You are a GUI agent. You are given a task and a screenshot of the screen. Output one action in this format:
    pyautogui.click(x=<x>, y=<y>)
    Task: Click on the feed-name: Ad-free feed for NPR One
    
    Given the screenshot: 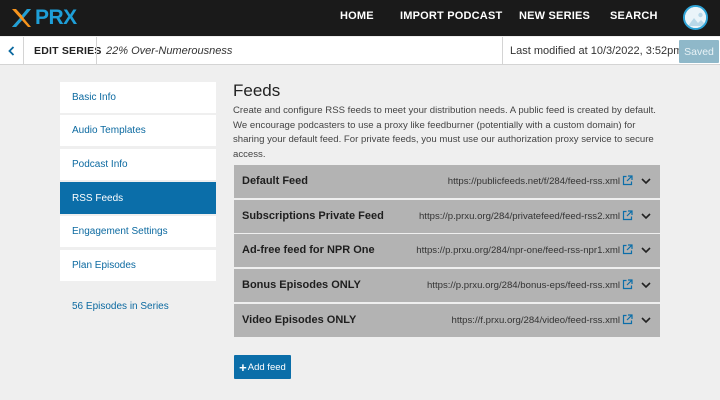 What is the action you would take?
    pyautogui.click(x=308, y=250)
    